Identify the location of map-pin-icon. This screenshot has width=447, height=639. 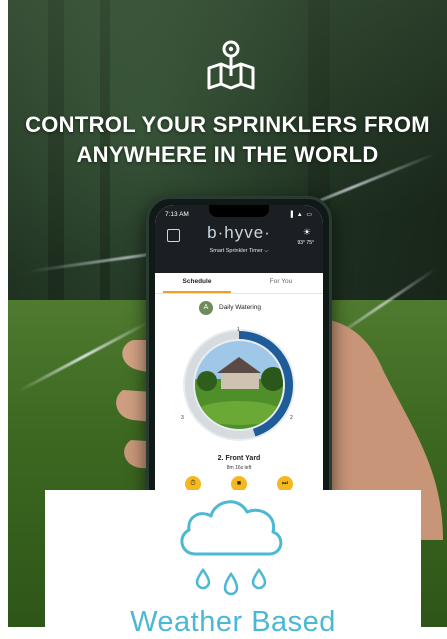
(231, 65).